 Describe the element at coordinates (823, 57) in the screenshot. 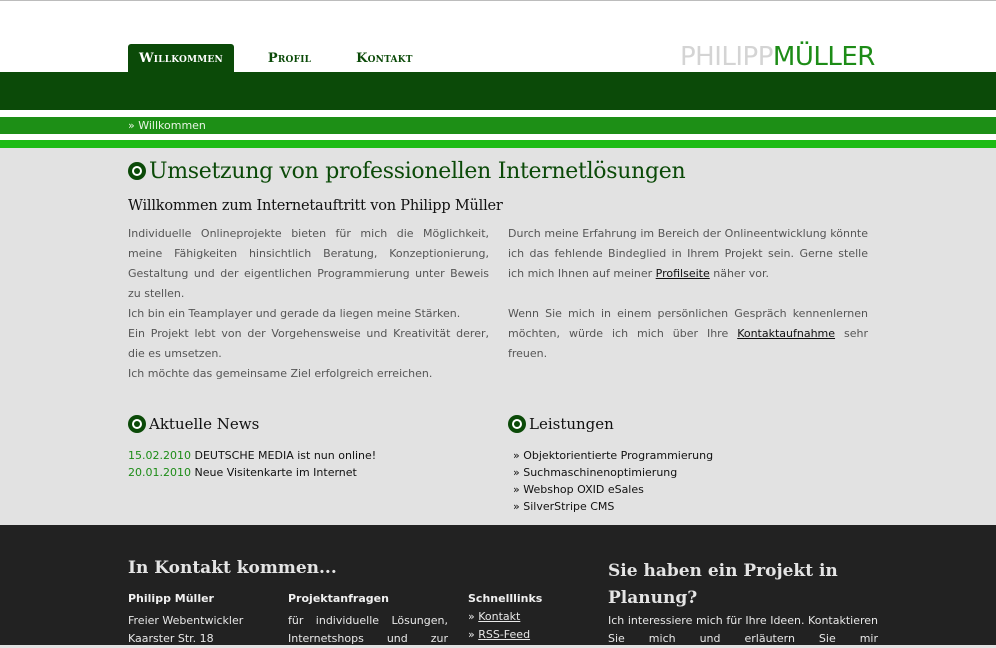

I see `logo-last-name: MÜLLER` at that location.